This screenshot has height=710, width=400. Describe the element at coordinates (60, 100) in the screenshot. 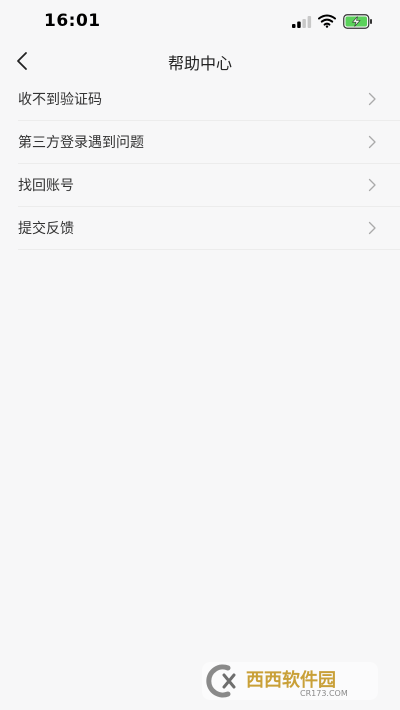

I see `help-item-label: 收不到验证码` at that location.